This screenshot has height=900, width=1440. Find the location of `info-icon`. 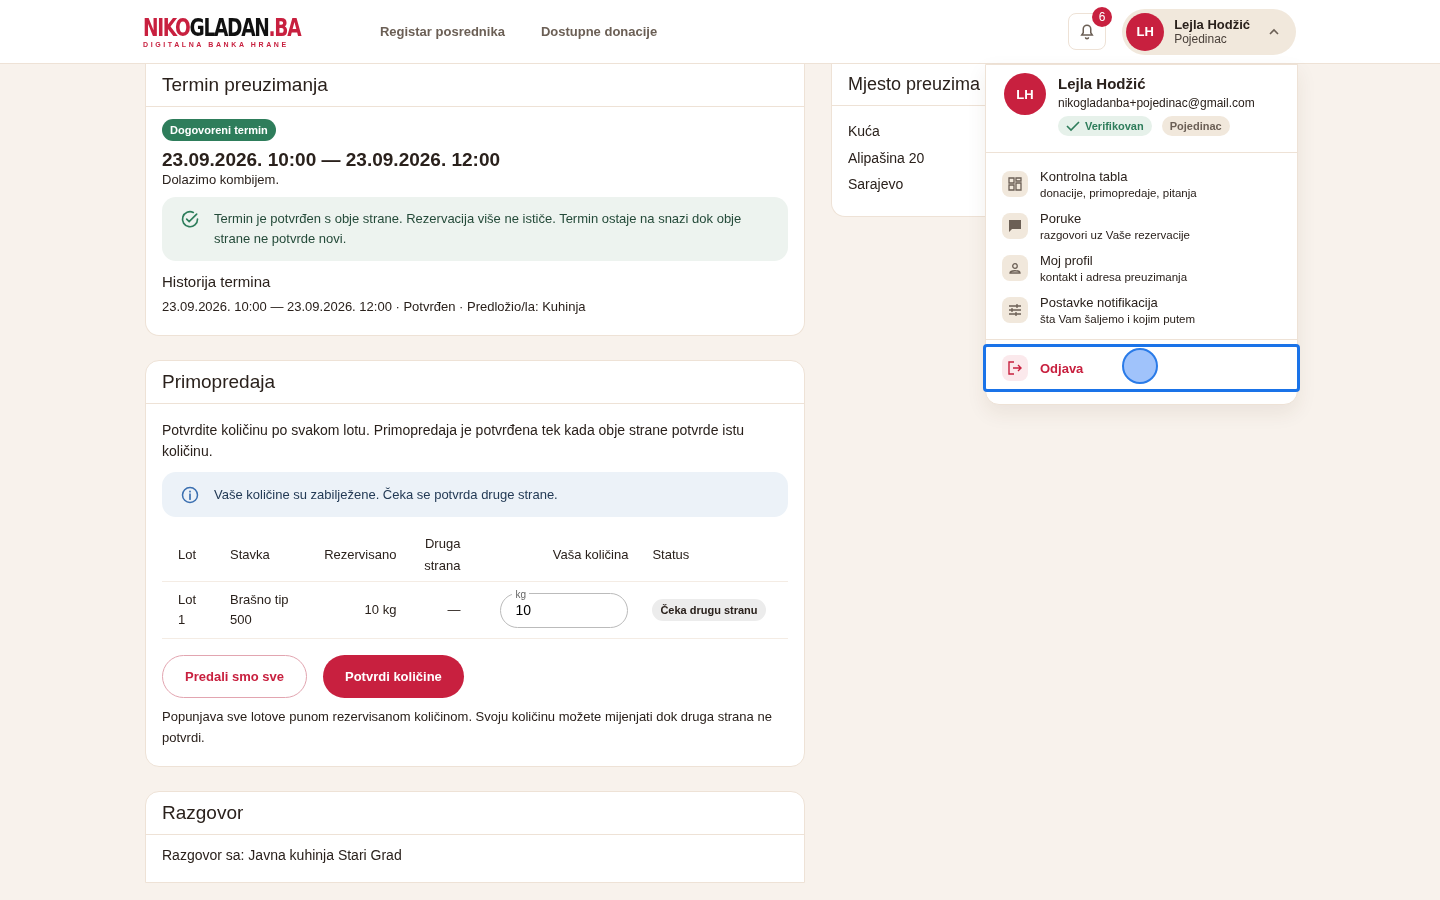

info-icon is located at coordinates (190, 495).